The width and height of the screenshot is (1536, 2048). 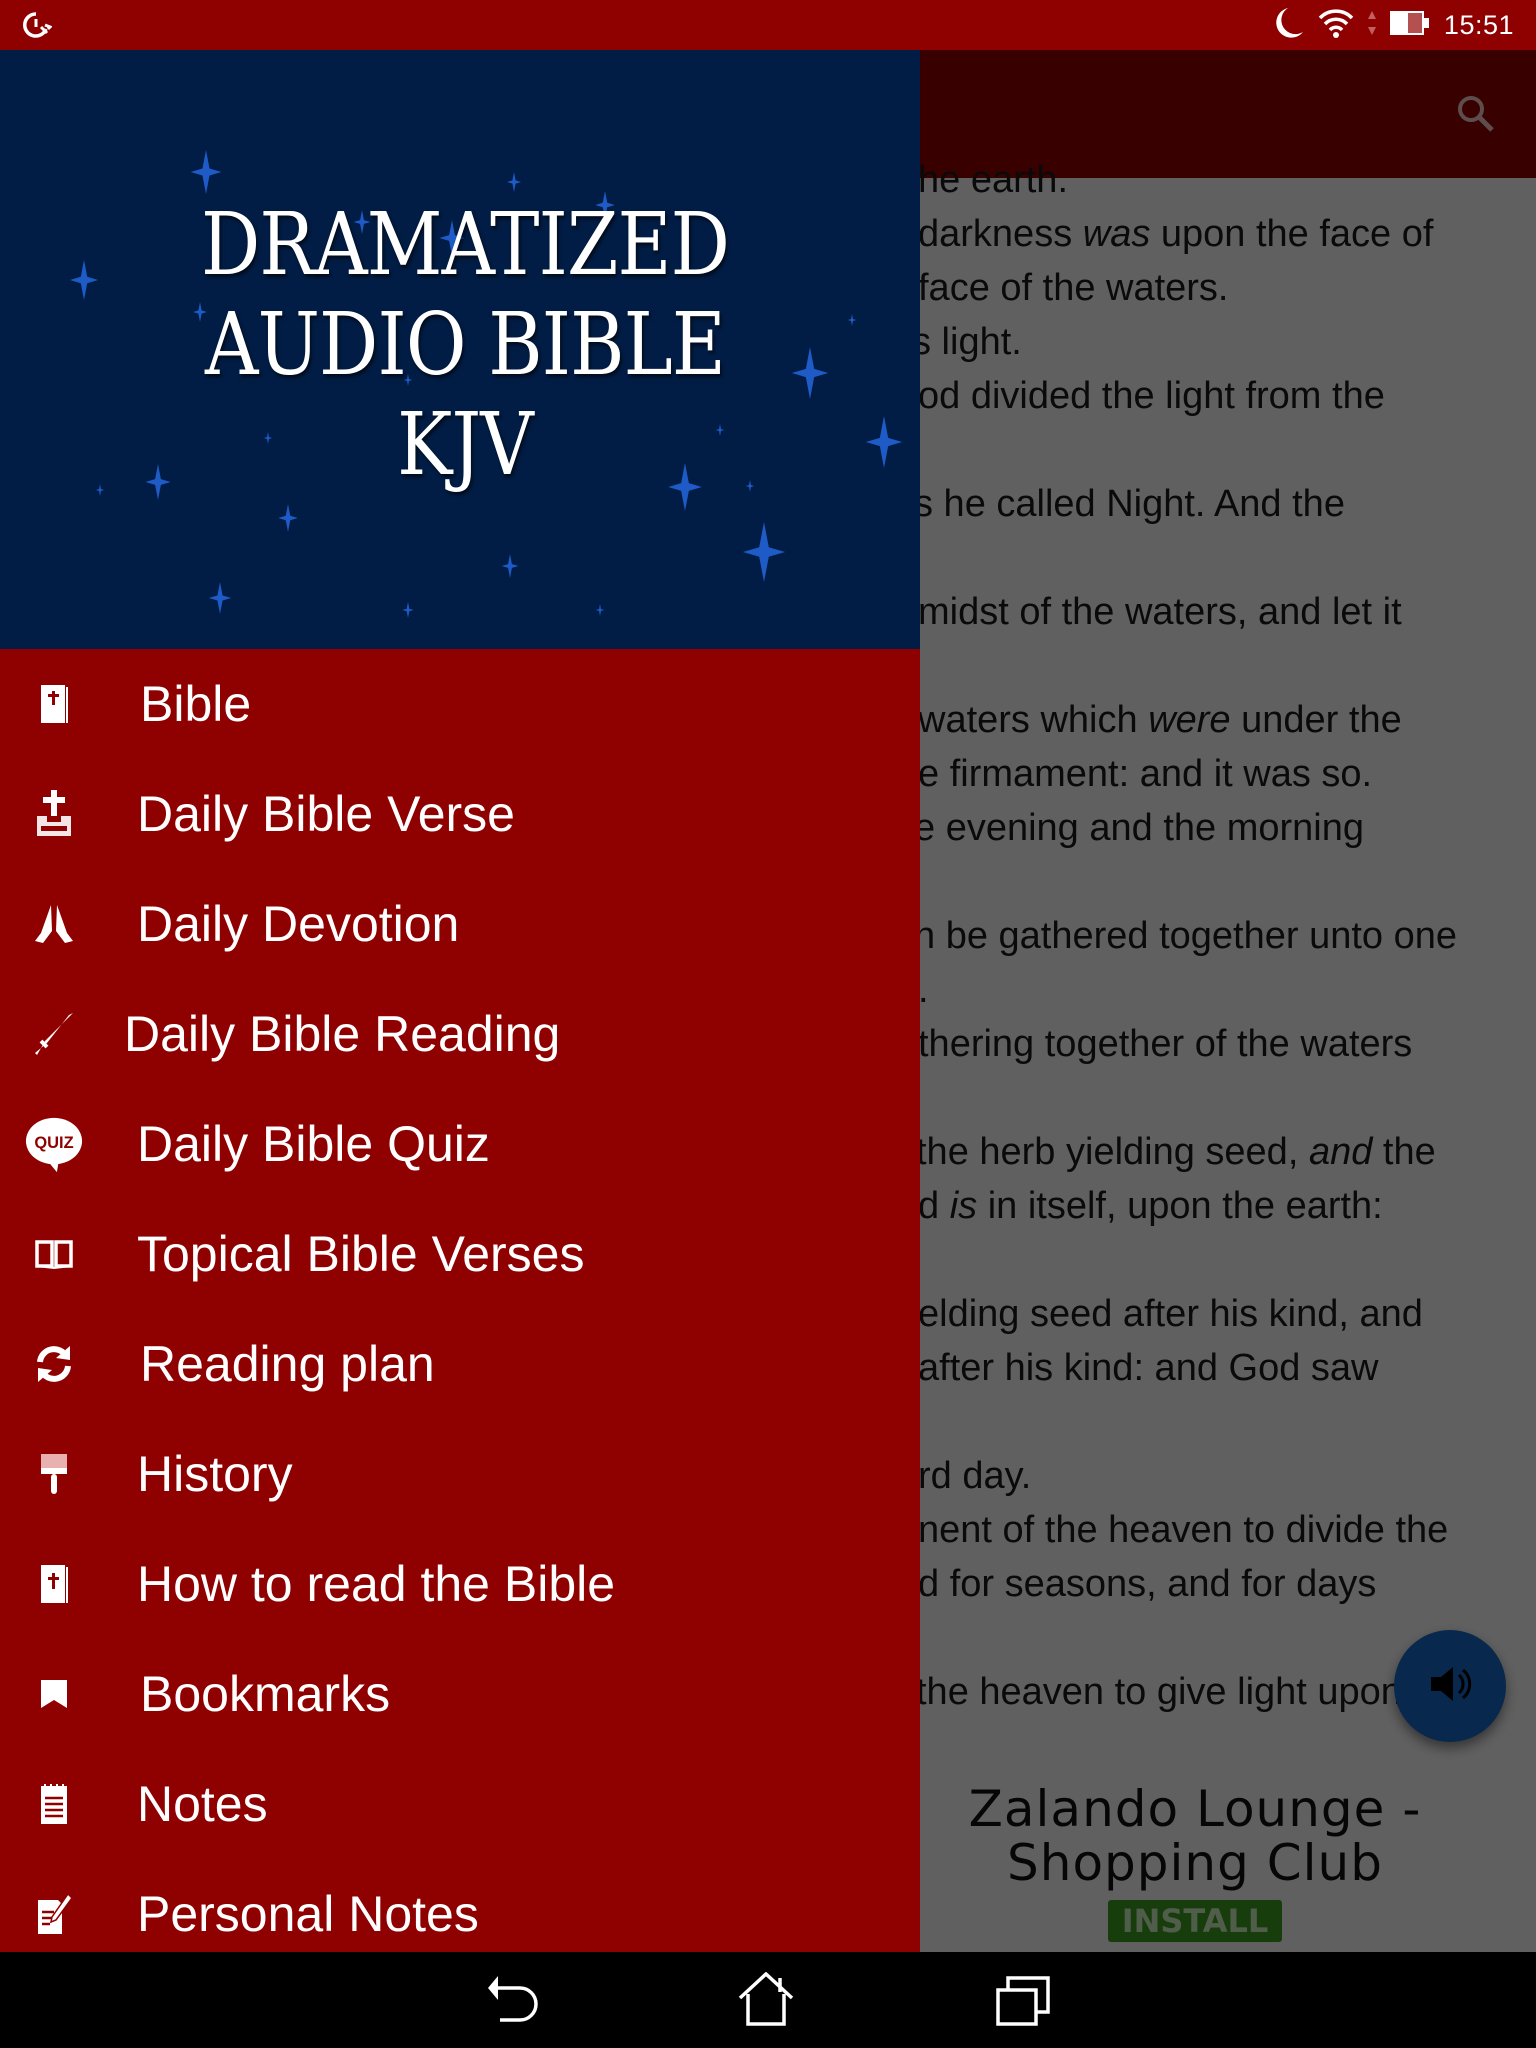 What do you see at coordinates (460, 1584) in the screenshot?
I see `menu-item-how-to-read-the-bible: How to read the Bible` at bounding box center [460, 1584].